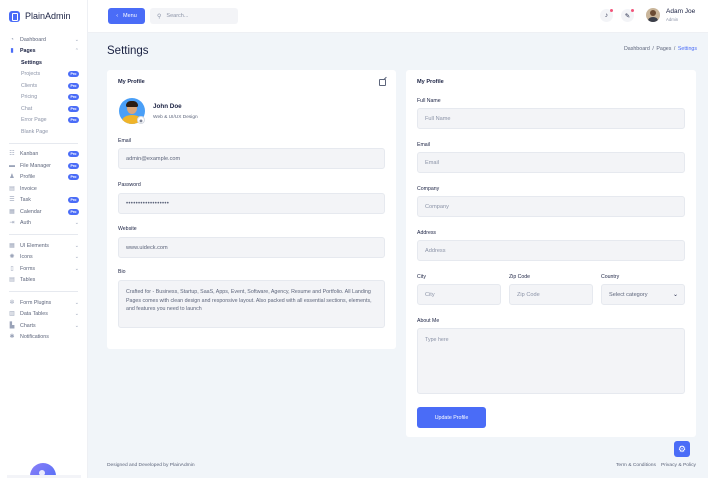 The image size is (708, 478). What do you see at coordinates (678, 465) in the screenshot?
I see `privacy-link: Privacy & Policy` at bounding box center [678, 465].